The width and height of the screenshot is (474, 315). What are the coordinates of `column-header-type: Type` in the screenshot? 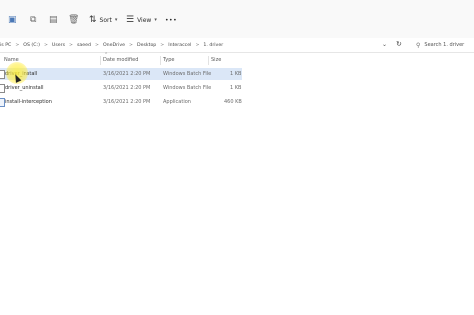 It's located at (168, 60).